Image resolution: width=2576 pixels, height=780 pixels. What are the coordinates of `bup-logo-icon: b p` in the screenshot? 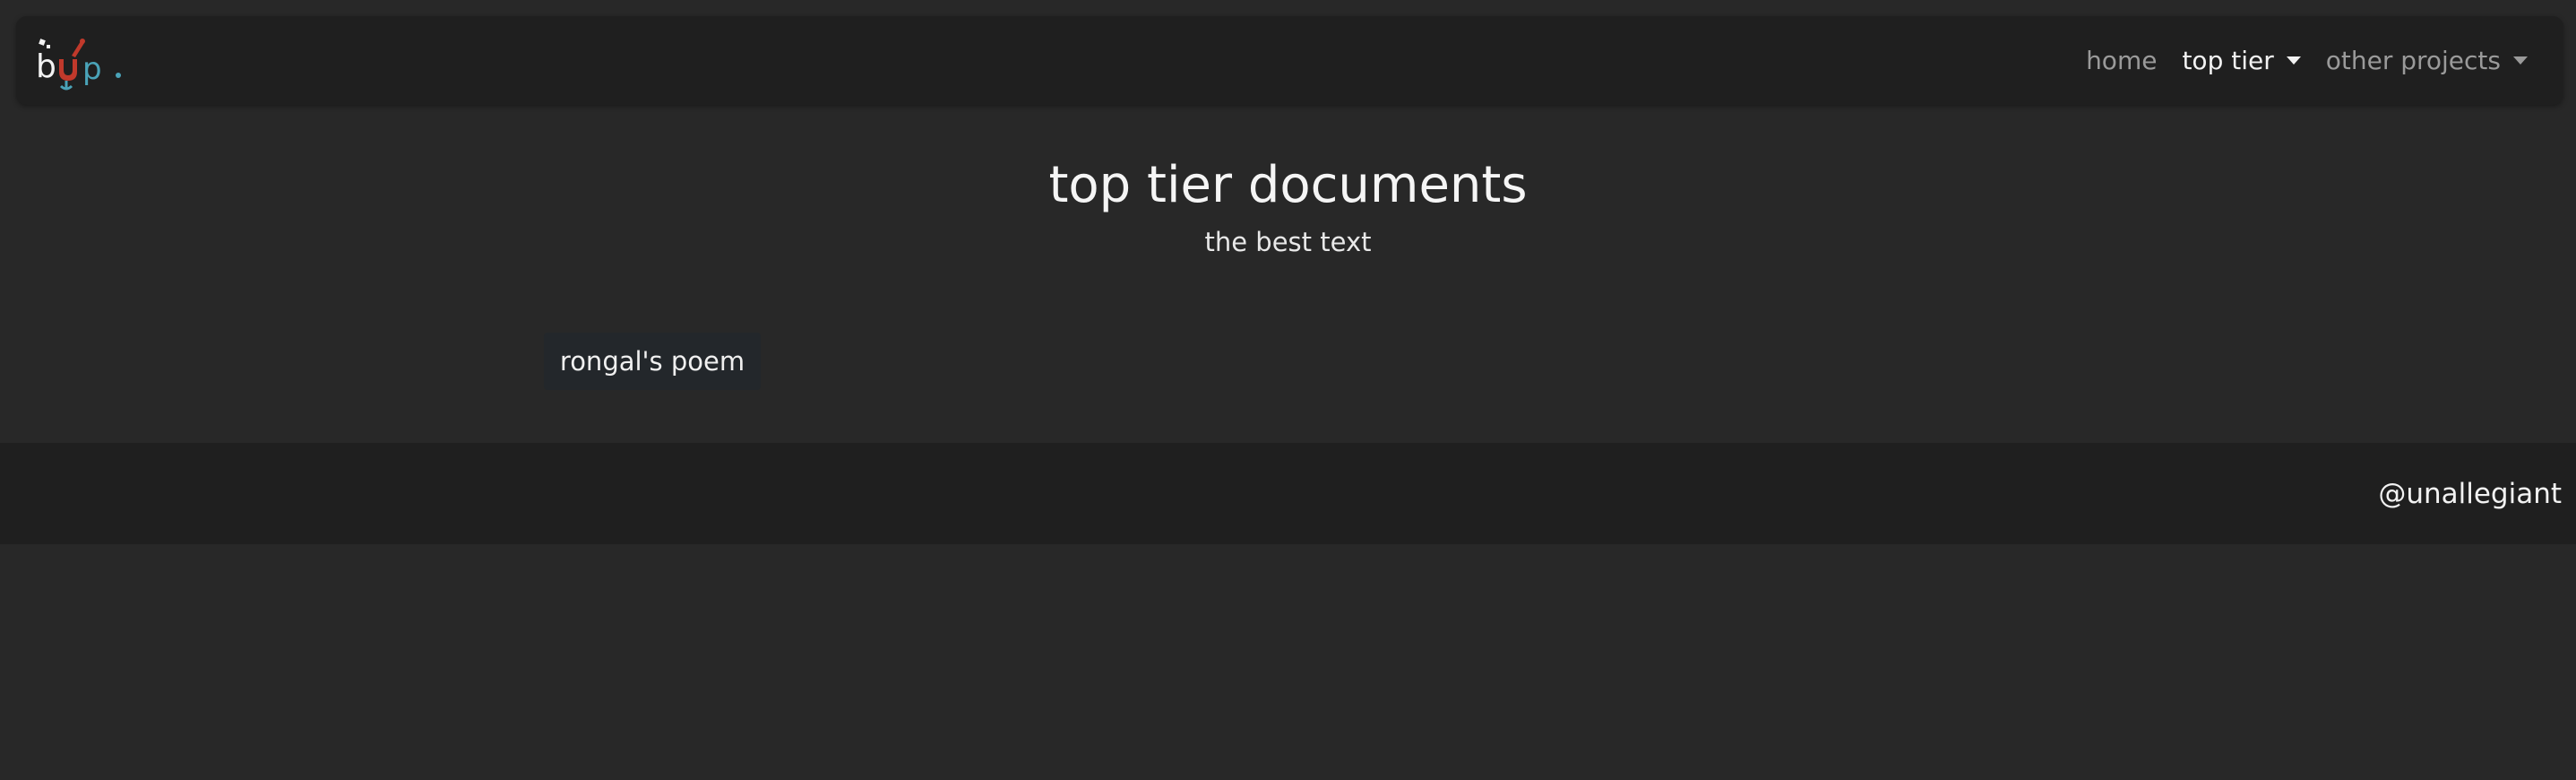 It's located at (78, 65).